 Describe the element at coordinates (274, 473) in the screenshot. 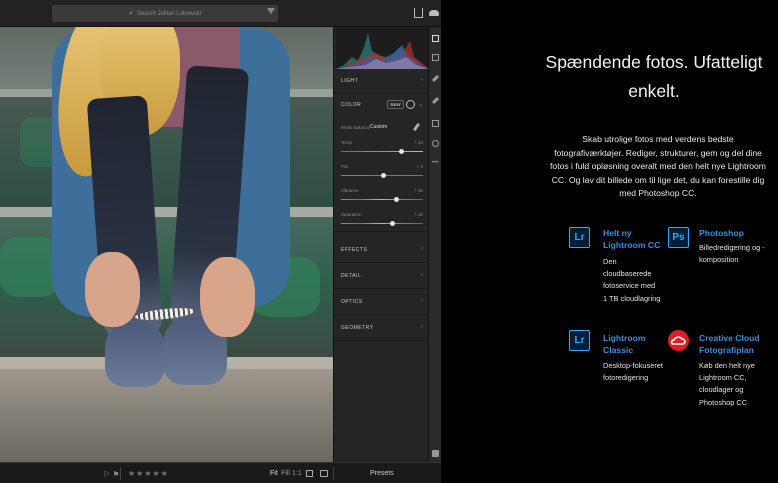

I see `zoom-fit-button: Fit` at that location.